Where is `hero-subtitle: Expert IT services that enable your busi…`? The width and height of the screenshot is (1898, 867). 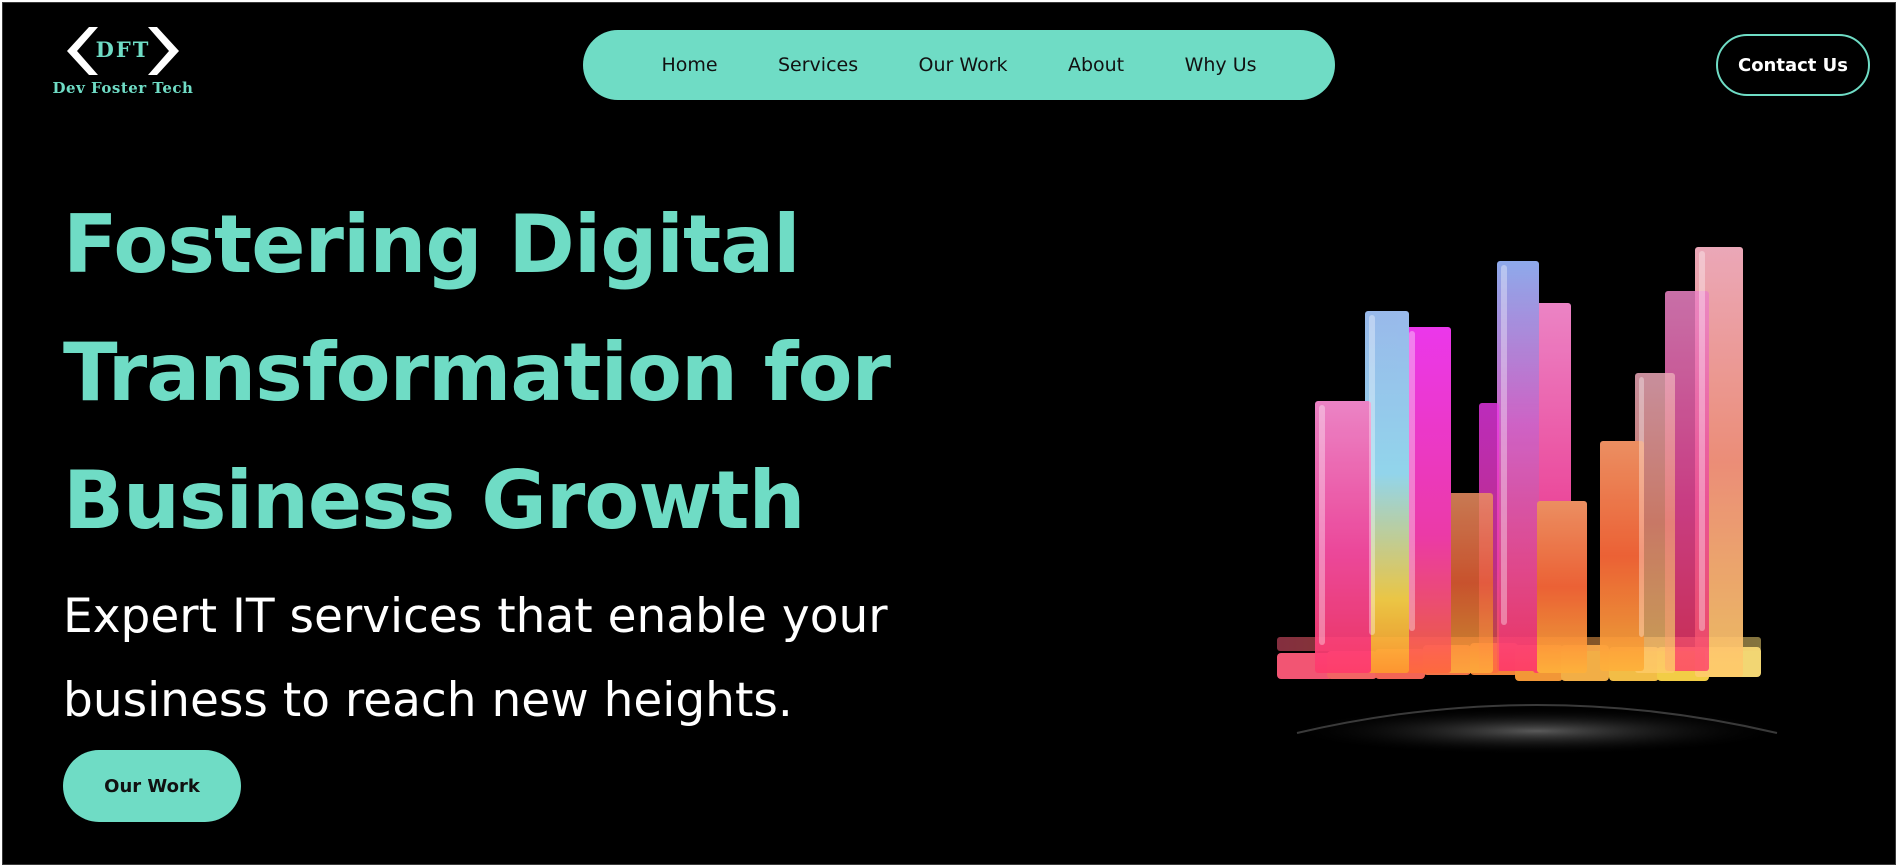 hero-subtitle: Expert IT services that enable your busi… is located at coordinates (475, 658).